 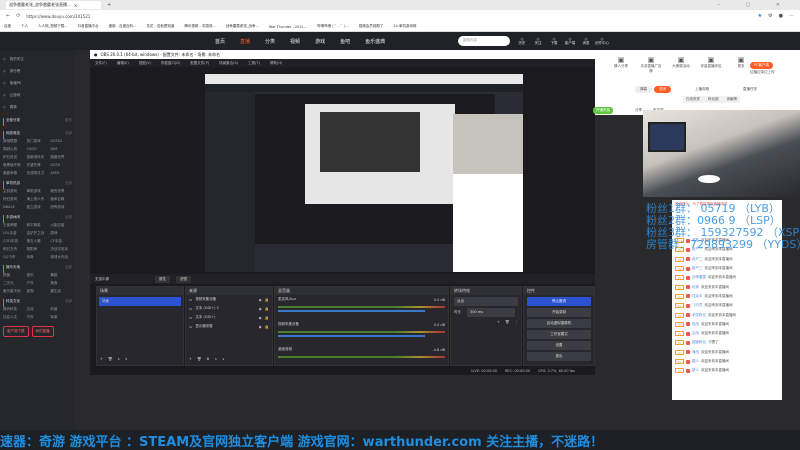 What do you see at coordinates (559, 301) in the screenshot?
I see `control-button-0: 停止推流` at bounding box center [559, 301].